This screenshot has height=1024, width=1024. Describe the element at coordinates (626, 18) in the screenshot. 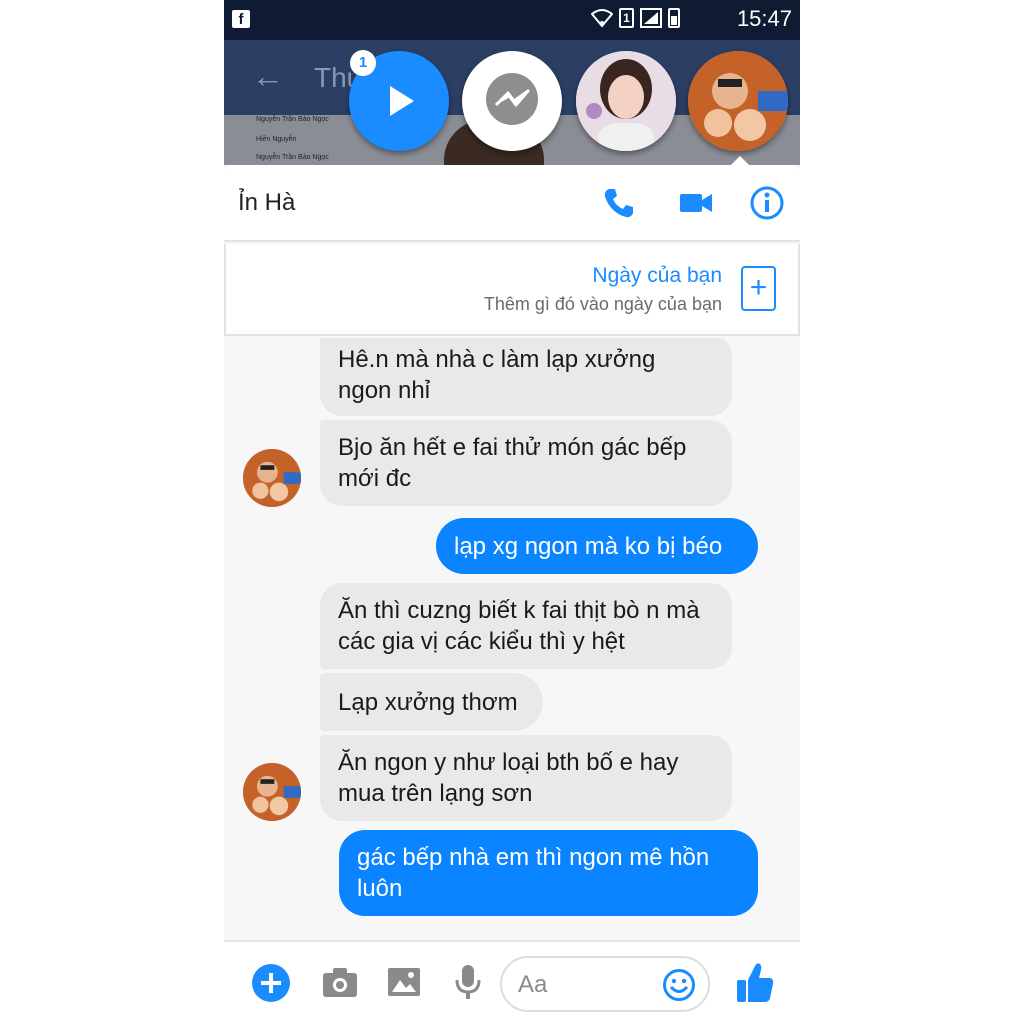

I see `sim-icon: 1` at that location.